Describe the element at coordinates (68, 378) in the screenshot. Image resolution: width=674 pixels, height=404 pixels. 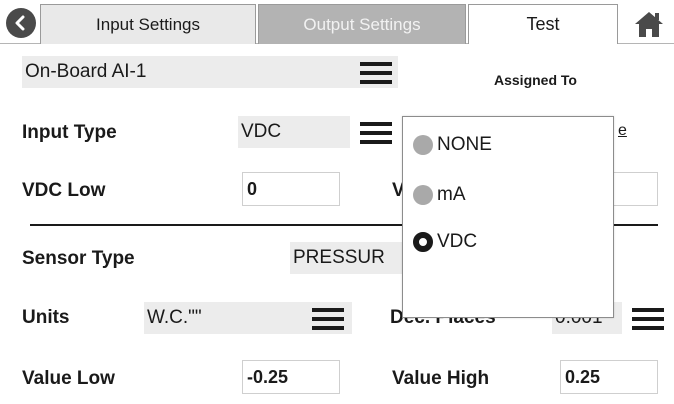
I see `value-low-label: Value Low` at that location.